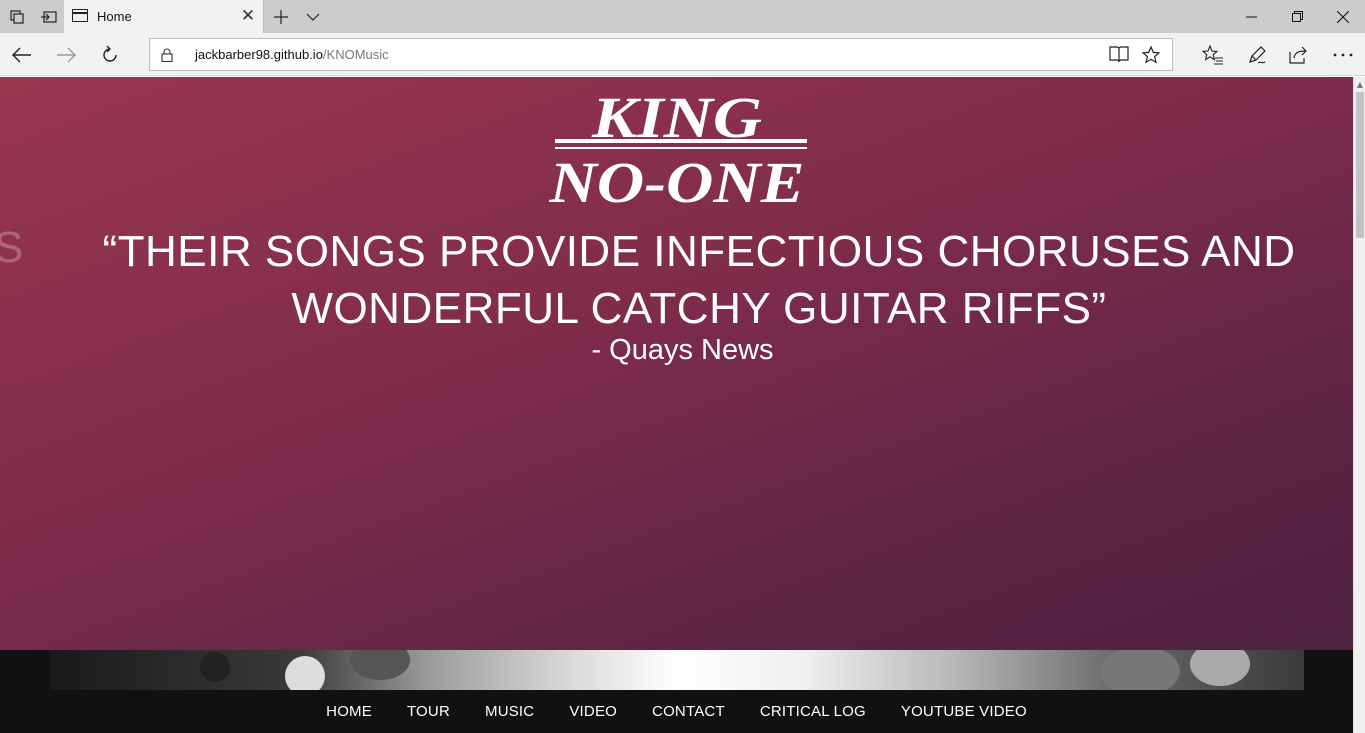 The width and height of the screenshot is (1365, 733). What do you see at coordinates (428, 711) in the screenshot?
I see `nav-item-tour: TOUR` at bounding box center [428, 711].